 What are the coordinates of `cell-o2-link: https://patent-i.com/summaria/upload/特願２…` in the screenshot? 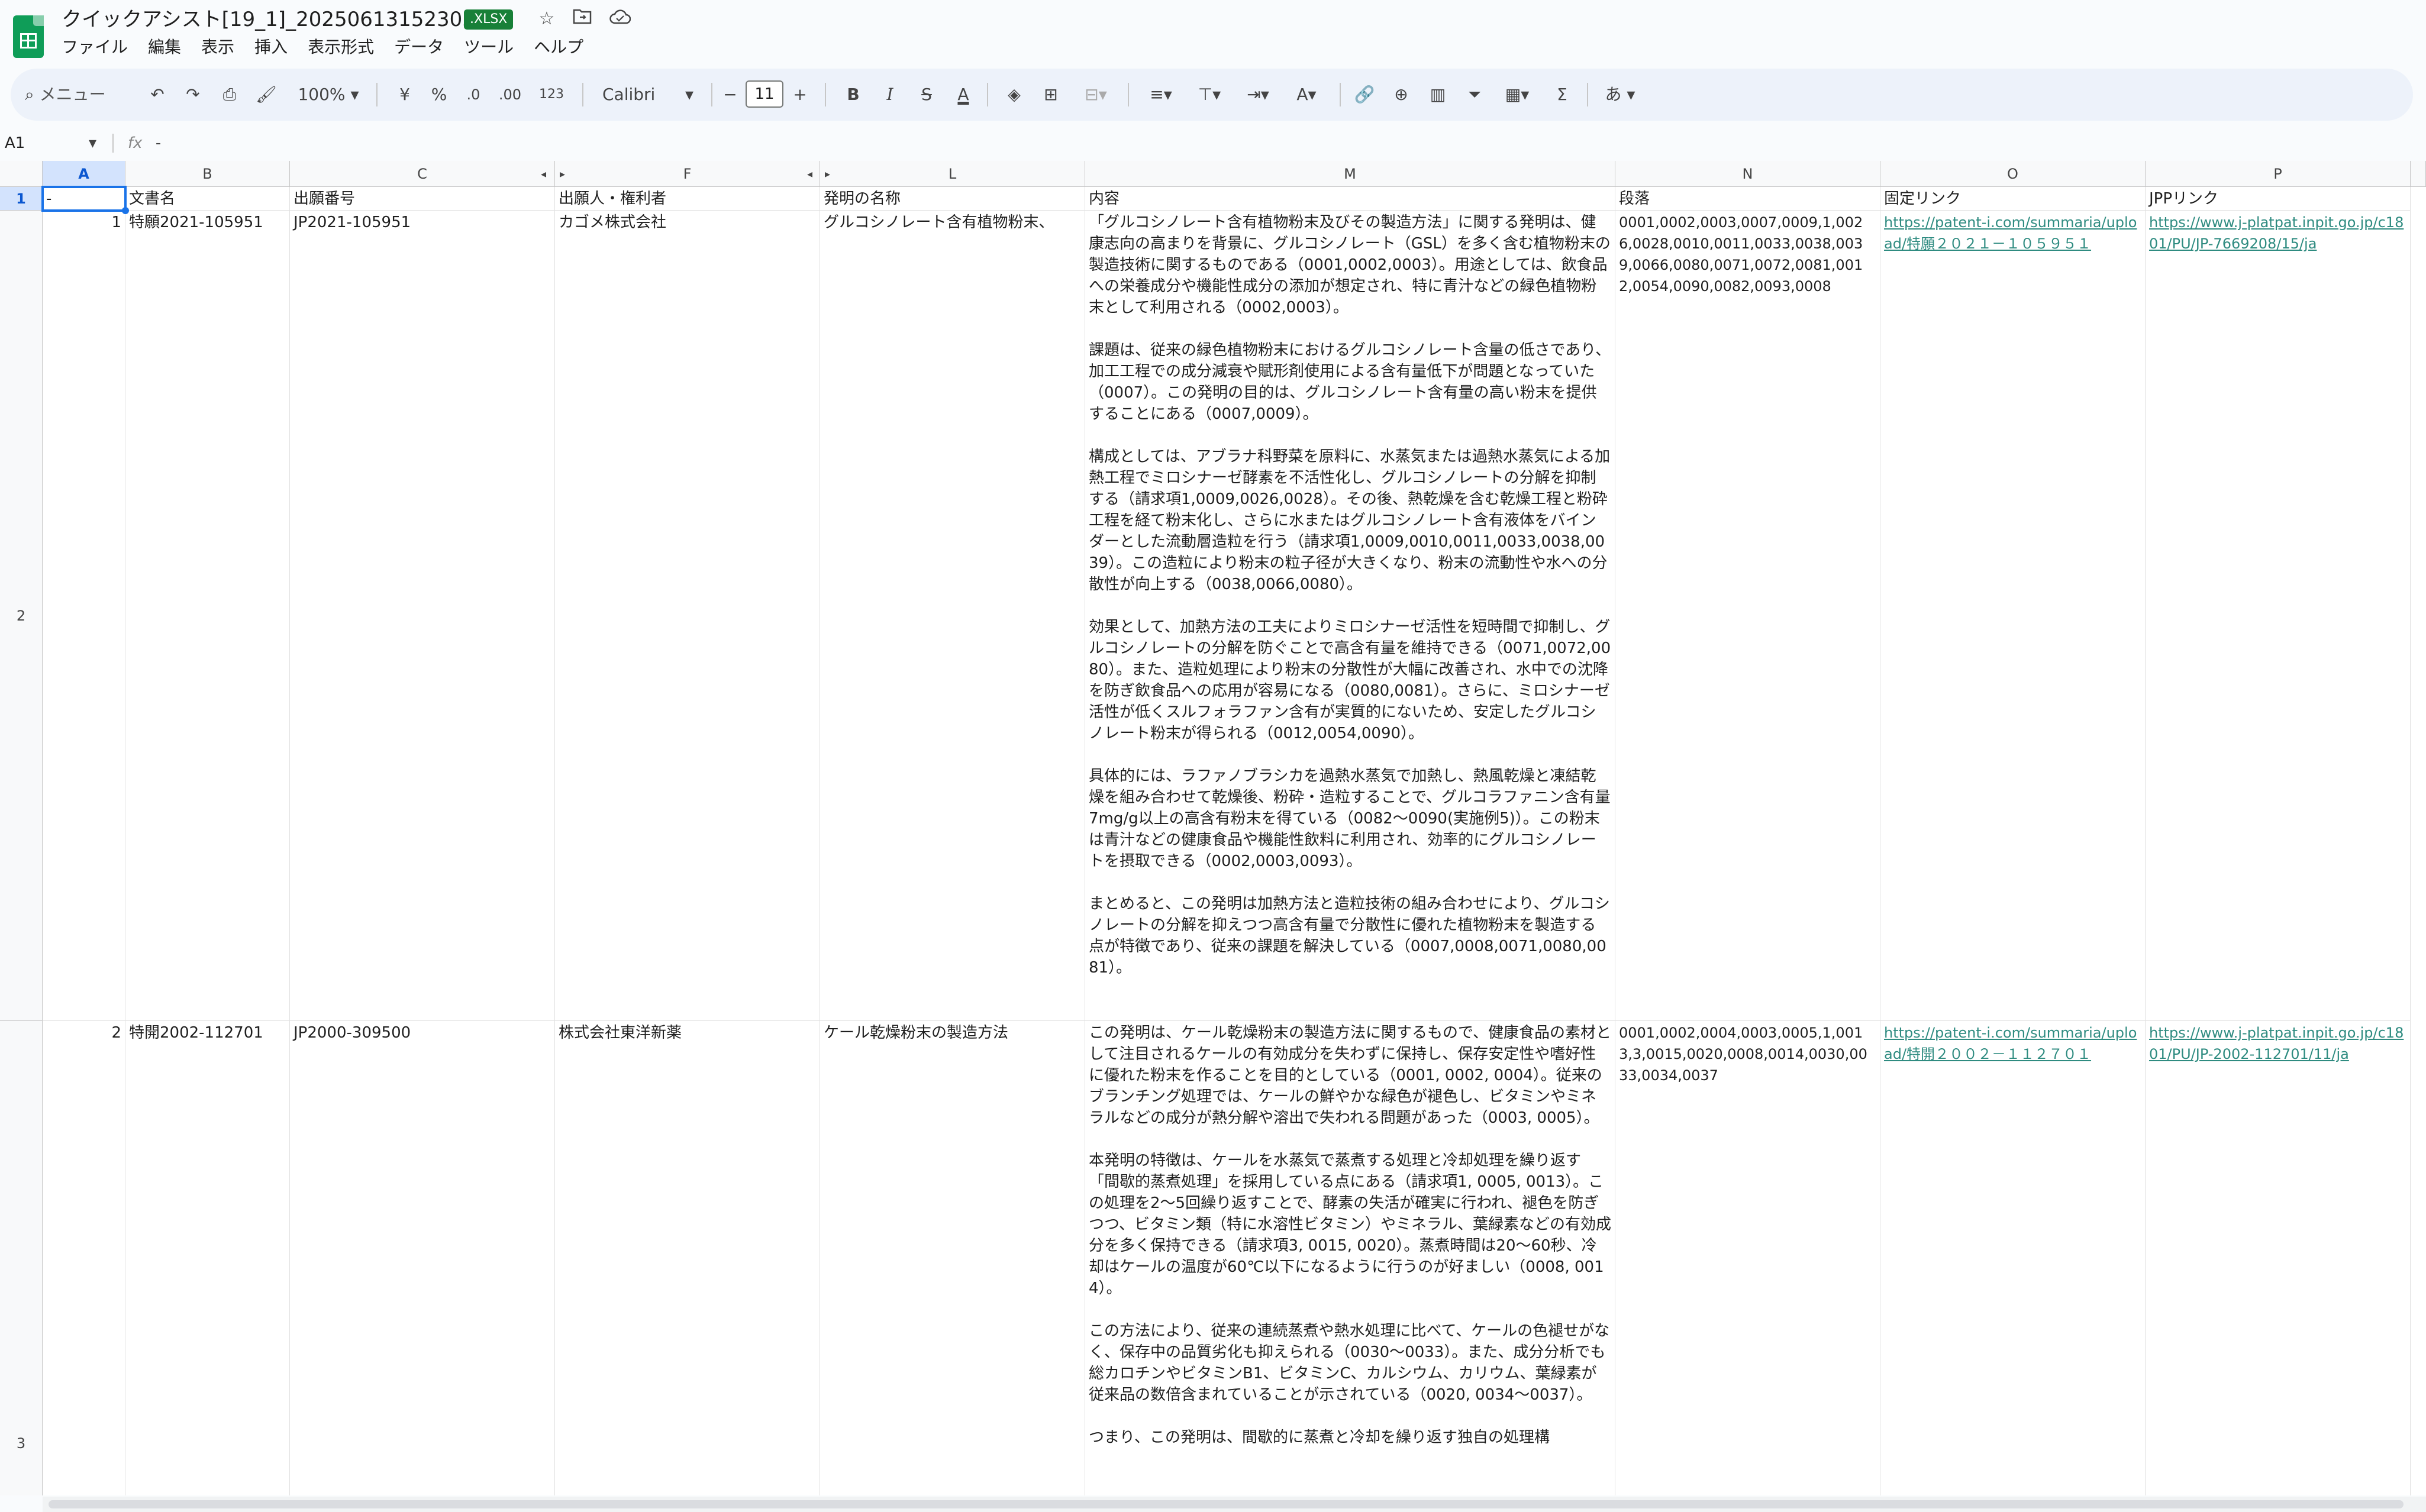 It's located at (2013, 616).